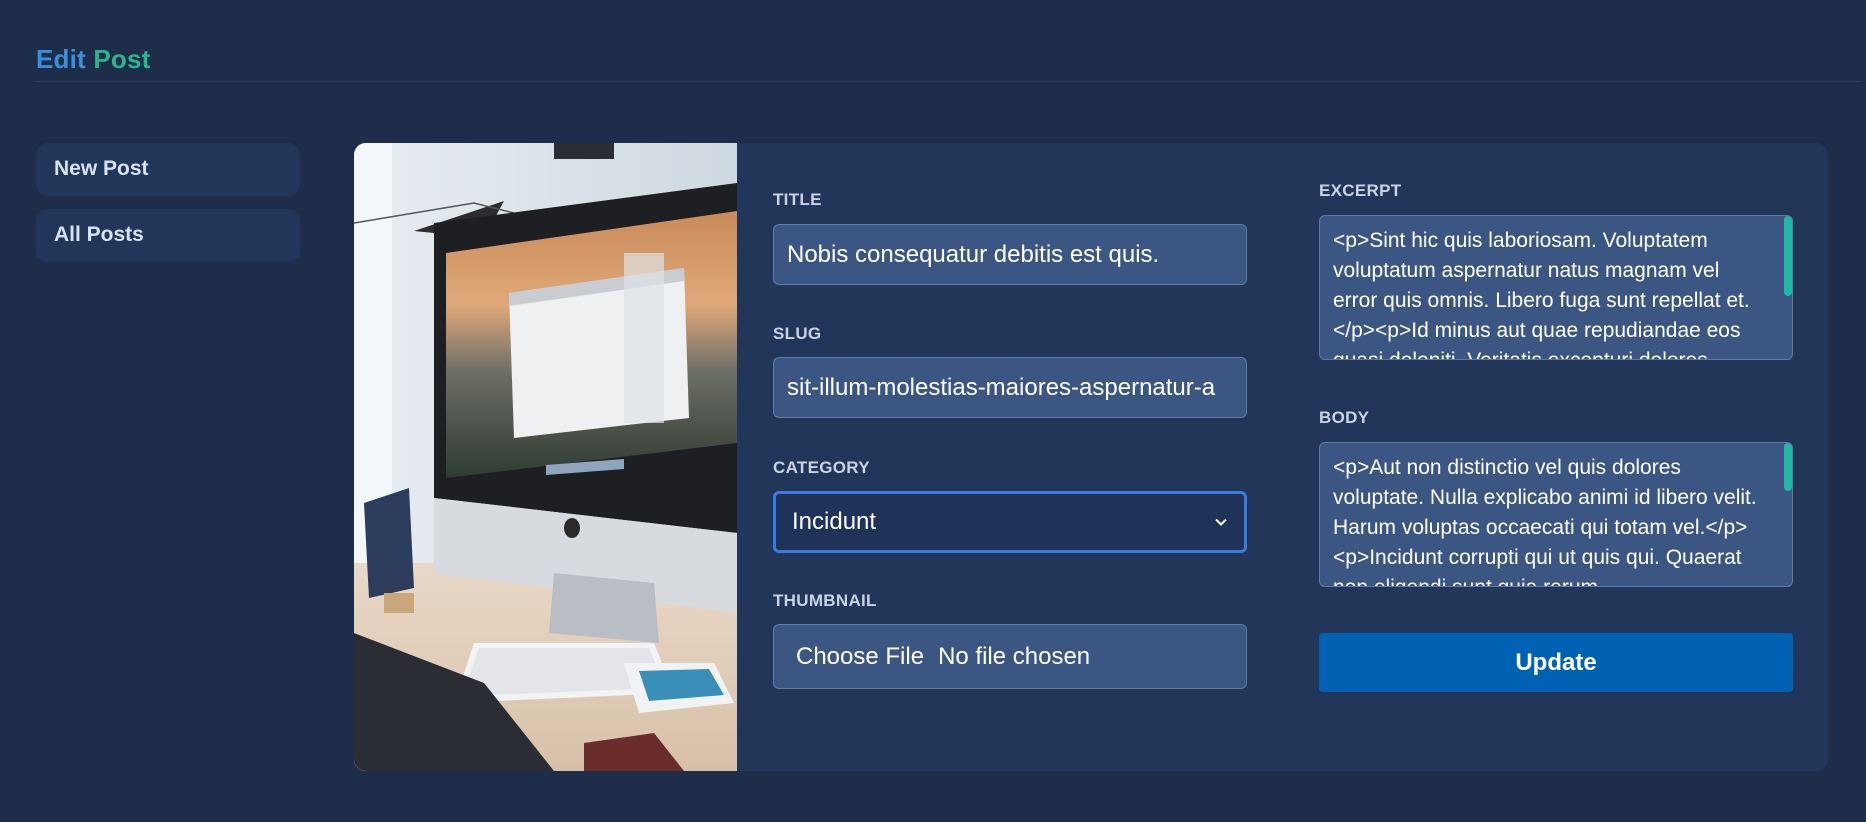 The width and height of the screenshot is (1866, 822). I want to click on page-title-edit: Edit, so click(61, 59).